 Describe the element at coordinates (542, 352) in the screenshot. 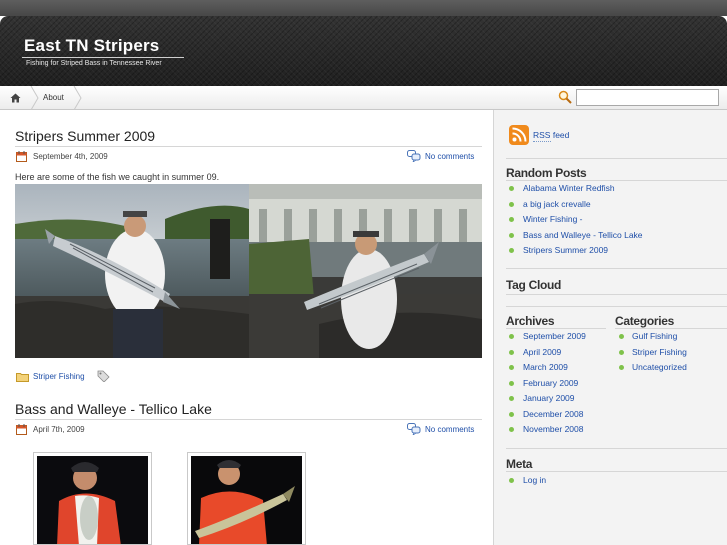

I see `archive-link: April 2009` at that location.